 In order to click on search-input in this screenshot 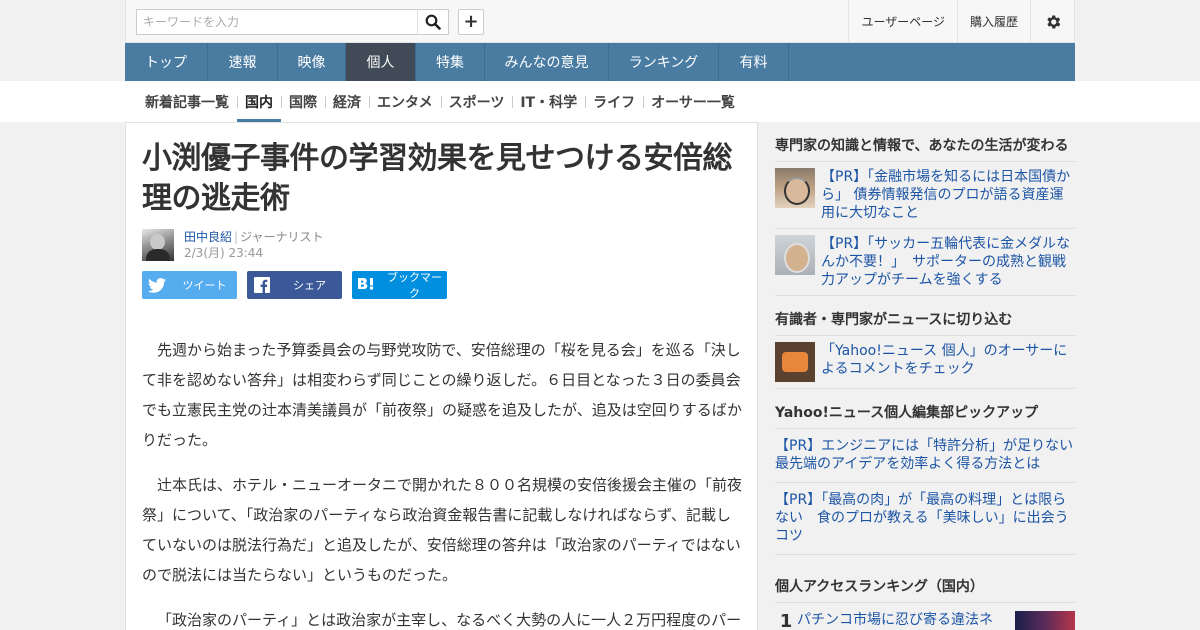, I will do `click(276, 22)`.